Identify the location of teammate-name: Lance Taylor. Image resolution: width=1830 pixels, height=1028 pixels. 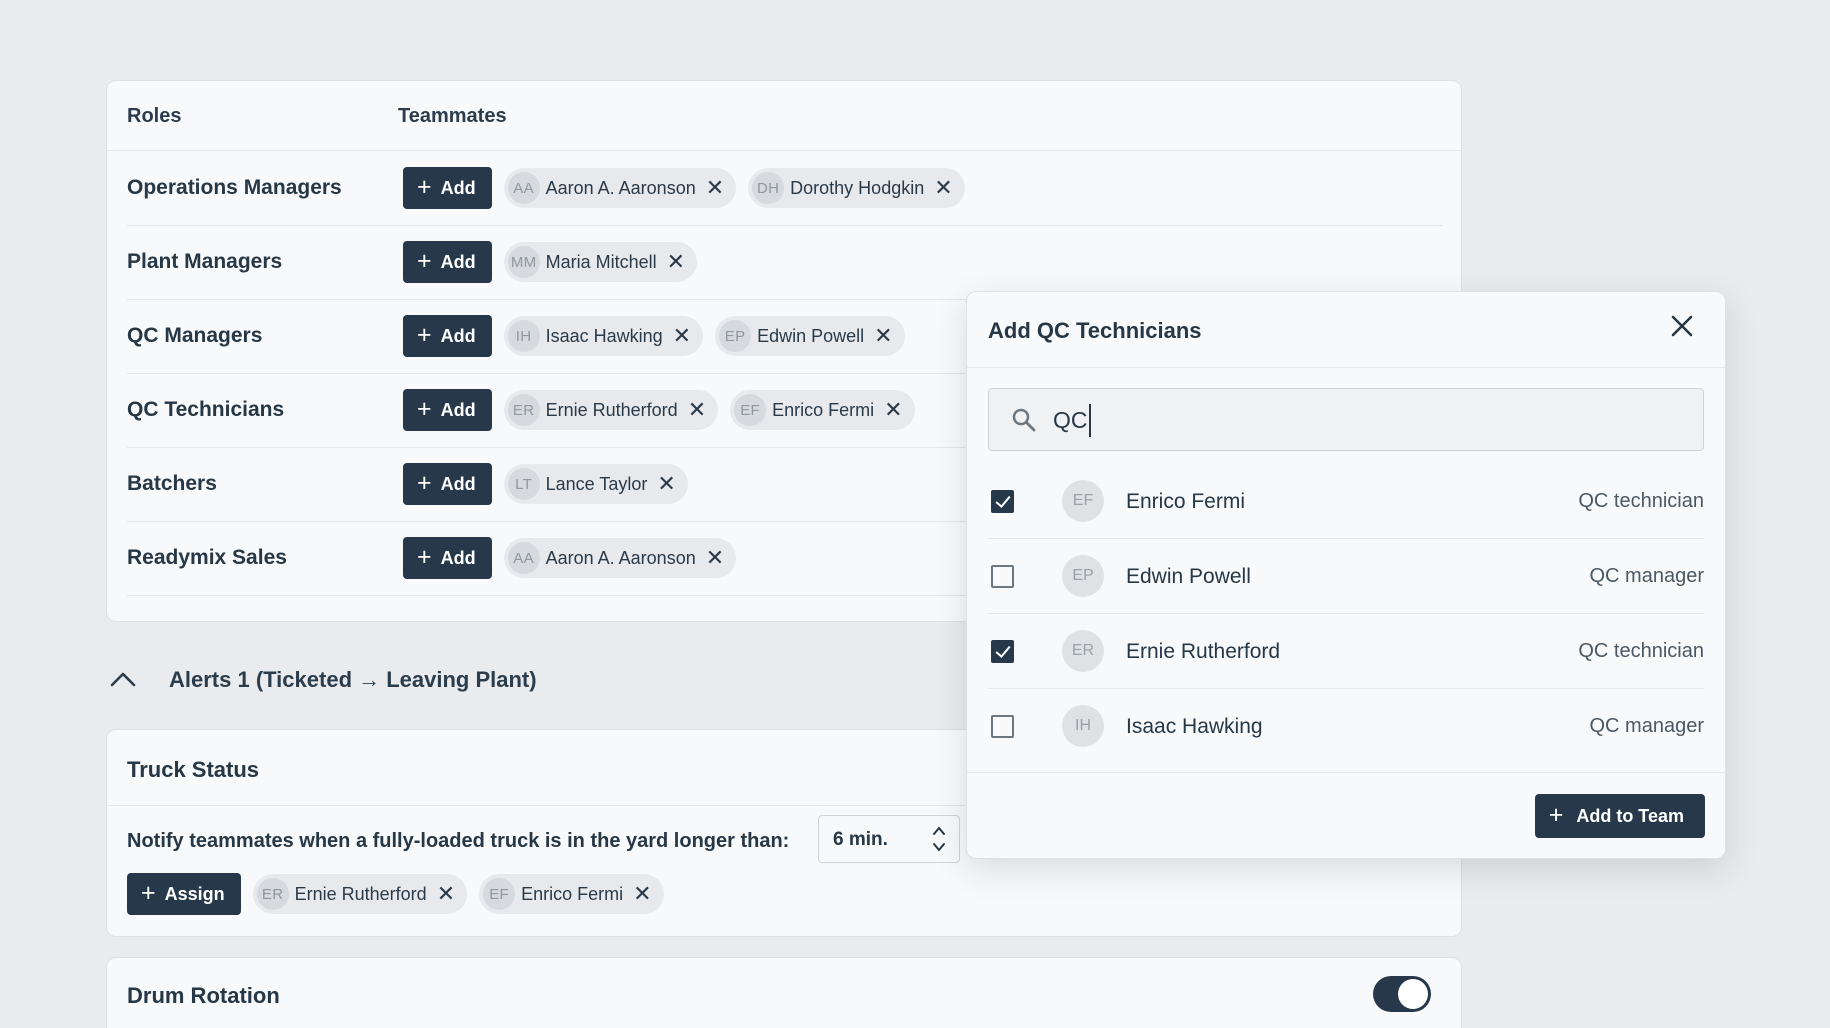
(596, 483).